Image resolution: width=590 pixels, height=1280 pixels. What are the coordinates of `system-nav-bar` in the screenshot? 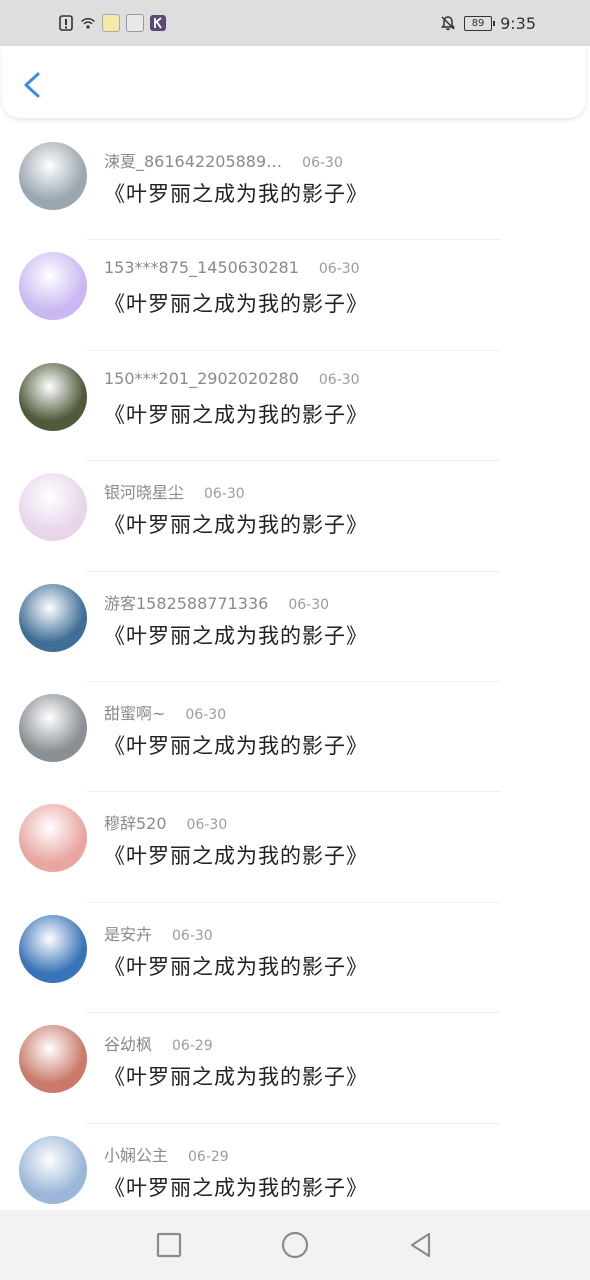 It's located at (295, 1245).